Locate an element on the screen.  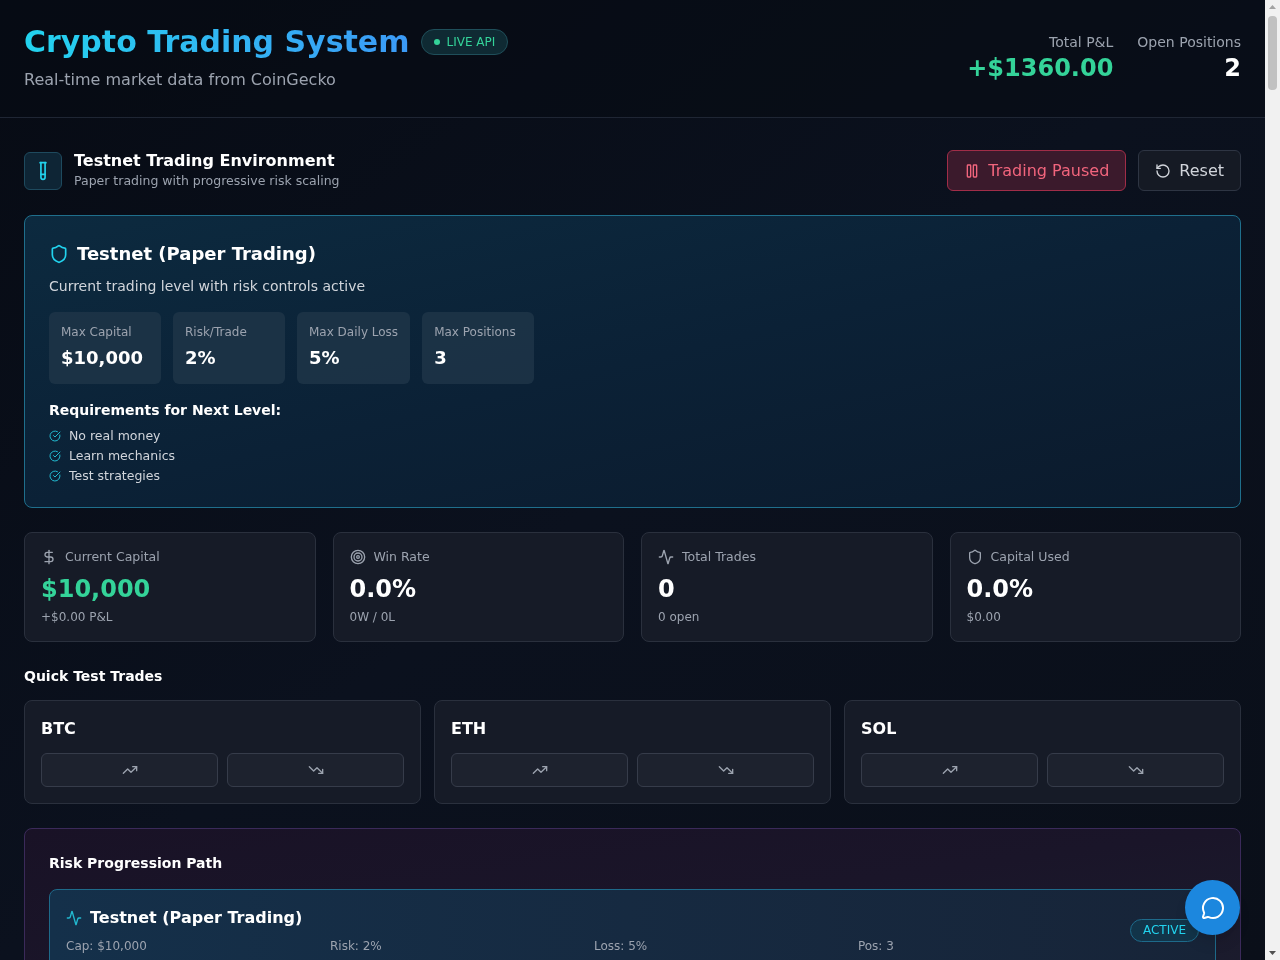
scroll-down-icon is located at coordinates (1272, 953).